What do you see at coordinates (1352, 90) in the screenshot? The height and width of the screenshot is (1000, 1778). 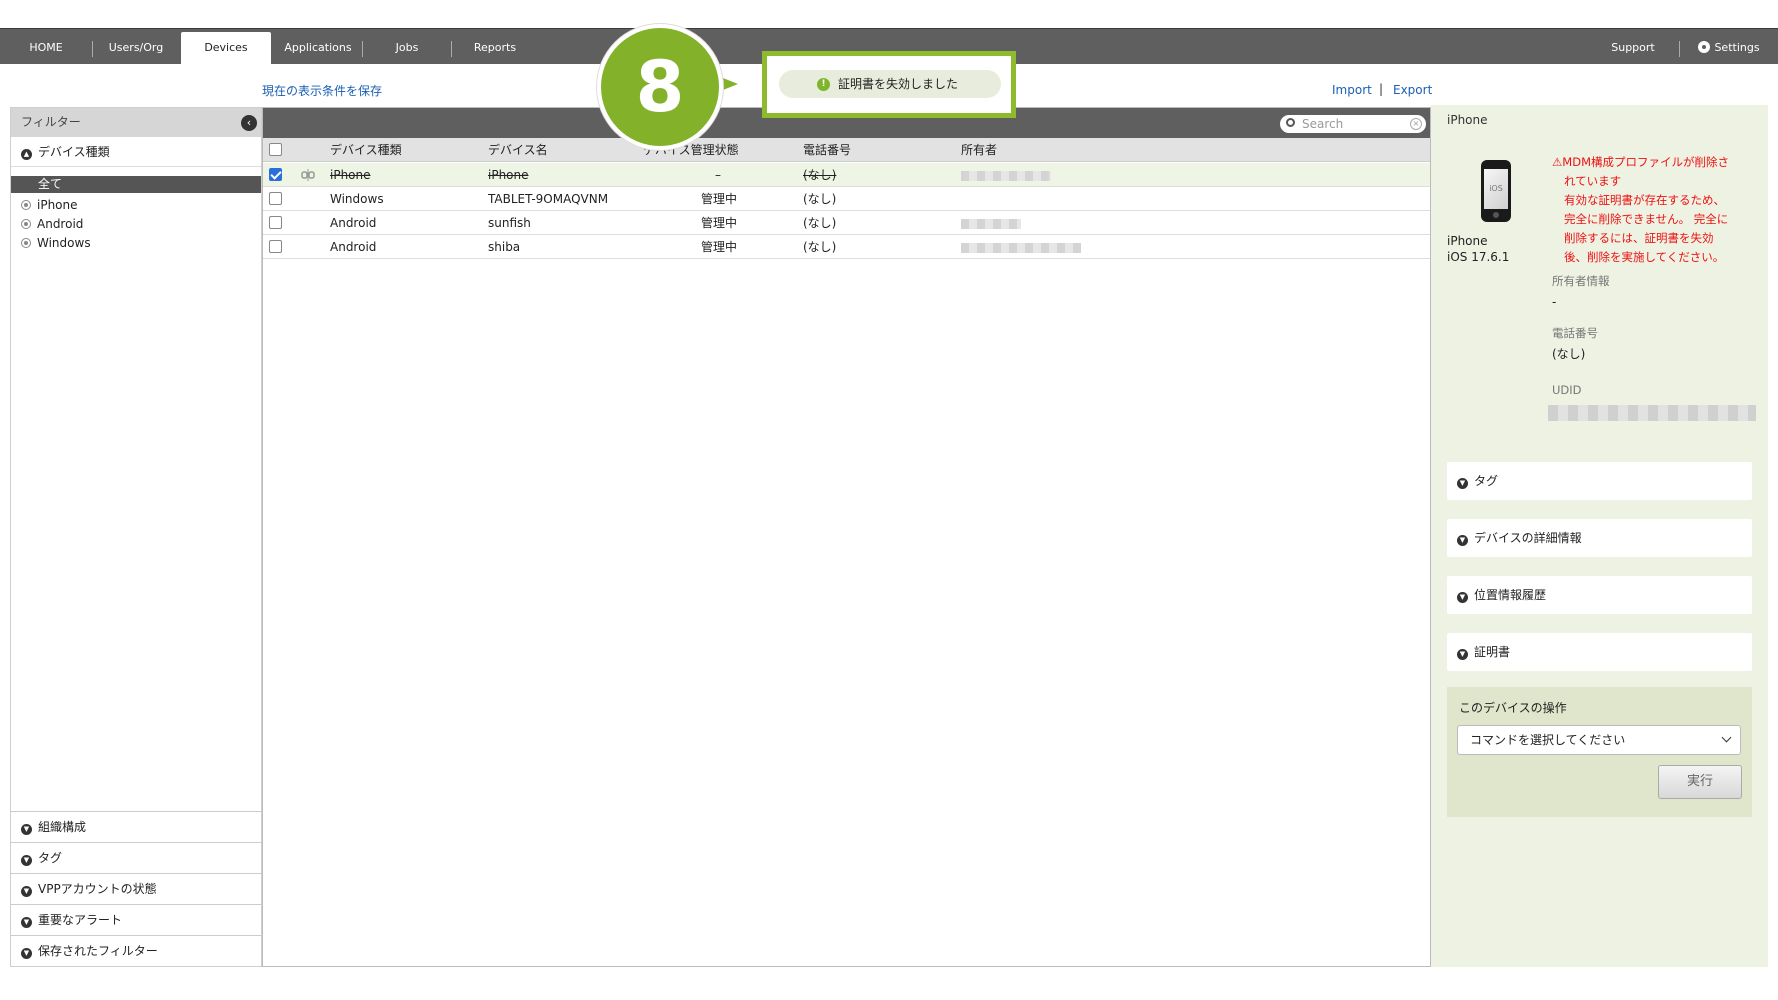 I see `import-link: Import` at bounding box center [1352, 90].